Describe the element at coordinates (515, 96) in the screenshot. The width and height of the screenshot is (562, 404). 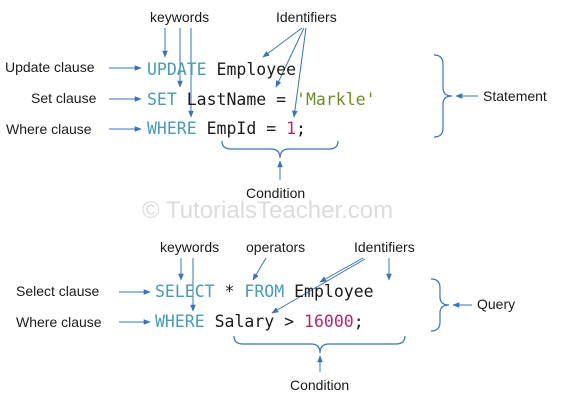
I see `statement-label: Statement` at that location.